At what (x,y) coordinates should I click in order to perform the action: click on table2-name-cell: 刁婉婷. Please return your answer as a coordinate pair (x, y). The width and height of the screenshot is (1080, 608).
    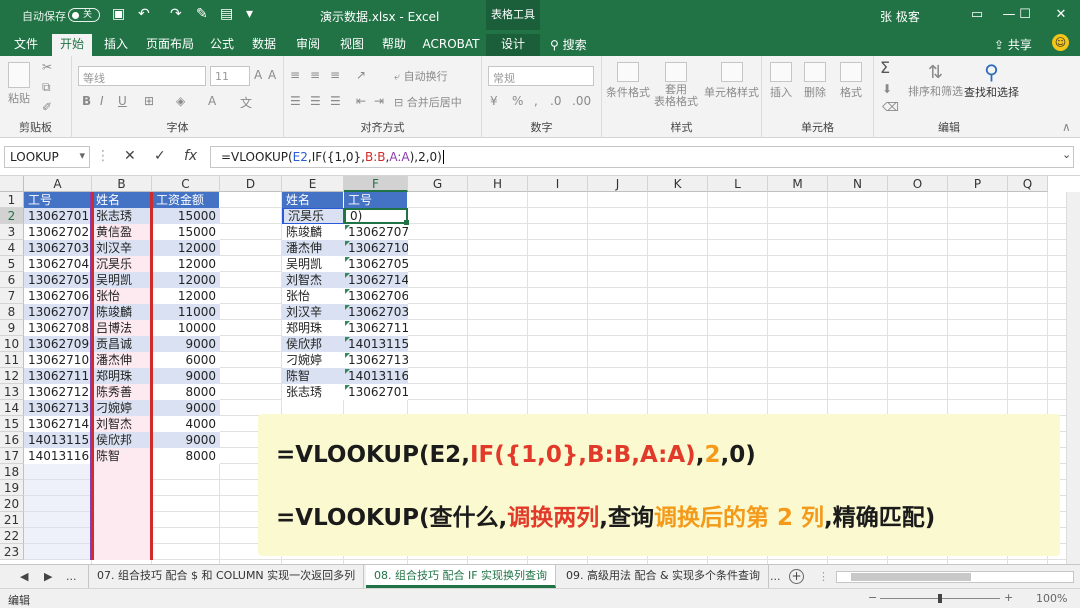
    Looking at the image, I should click on (313, 360).